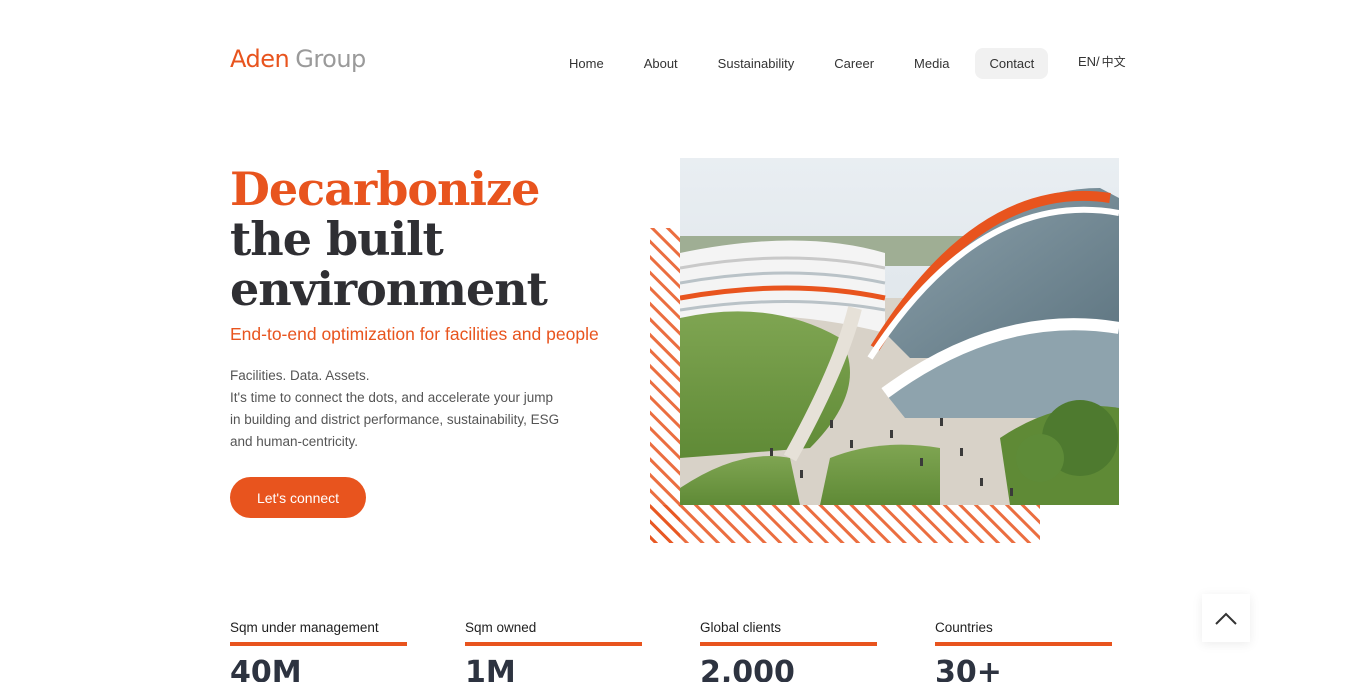 The height and width of the screenshot is (682, 1366). What do you see at coordinates (389, 289) in the screenshot?
I see `hero-title-line3: environment` at bounding box center [389, 289].